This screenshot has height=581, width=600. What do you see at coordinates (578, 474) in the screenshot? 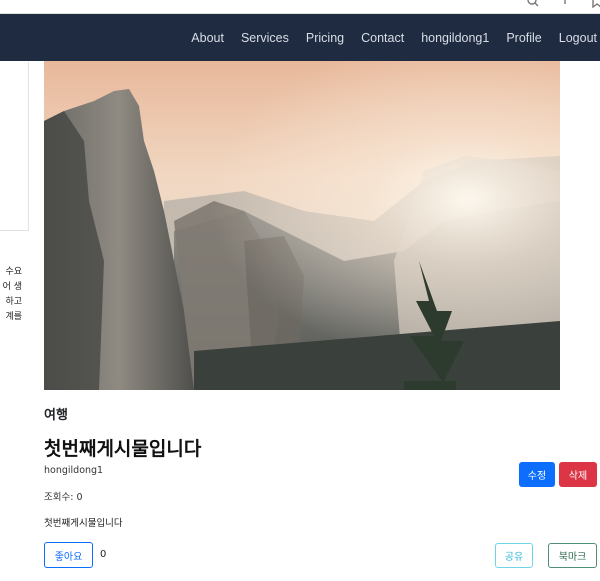
I see `delete-button: 삭제` at bounding box center [578, 474].